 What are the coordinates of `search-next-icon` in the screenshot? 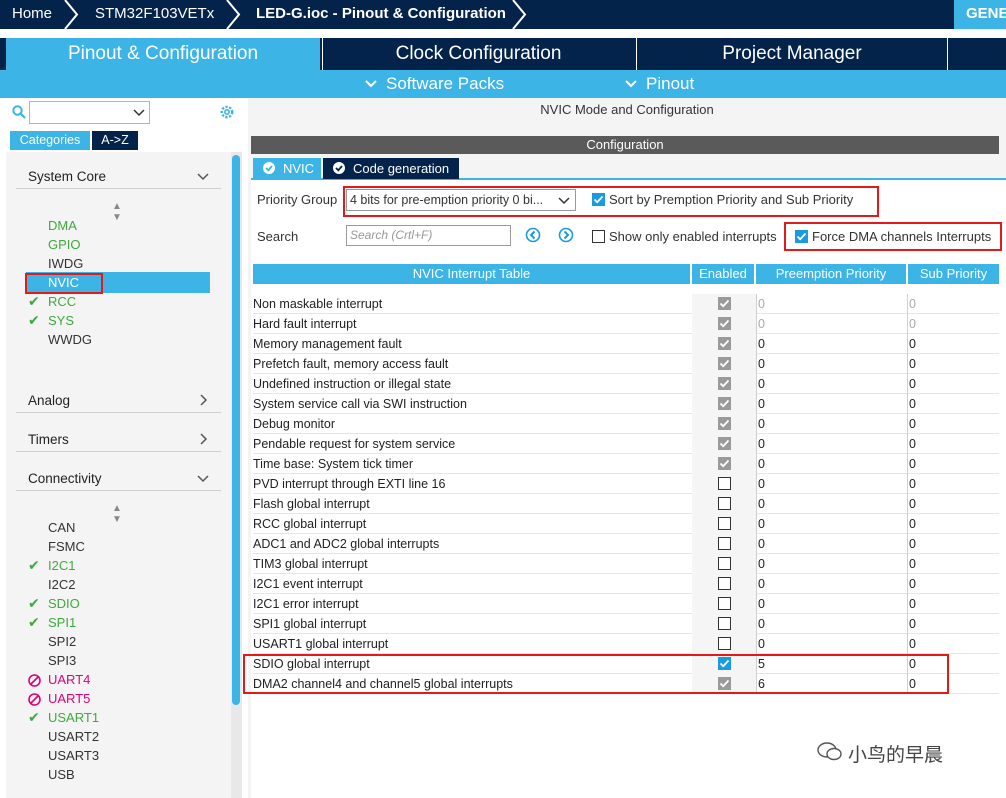 It's located at (566, 235).